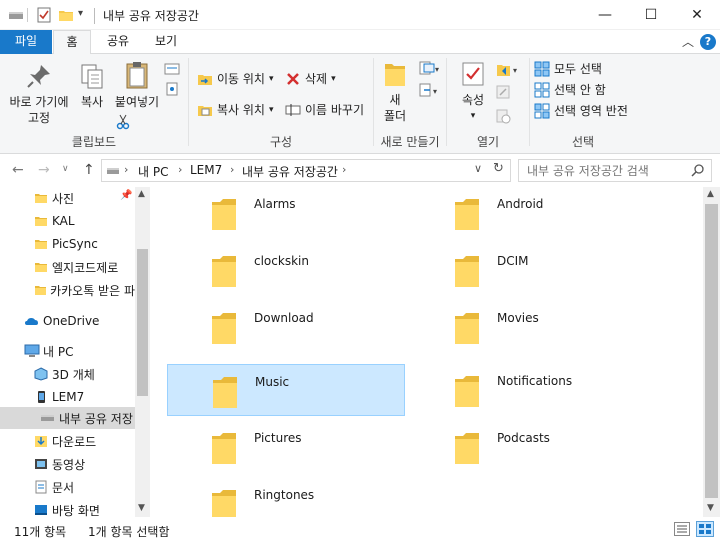 The image size is (720, 542). What do you see at coordinates (67, 374) in the screenshot?
I see `nav-item-3d-objects: 3D 개체` at bounding box center [67, 374].